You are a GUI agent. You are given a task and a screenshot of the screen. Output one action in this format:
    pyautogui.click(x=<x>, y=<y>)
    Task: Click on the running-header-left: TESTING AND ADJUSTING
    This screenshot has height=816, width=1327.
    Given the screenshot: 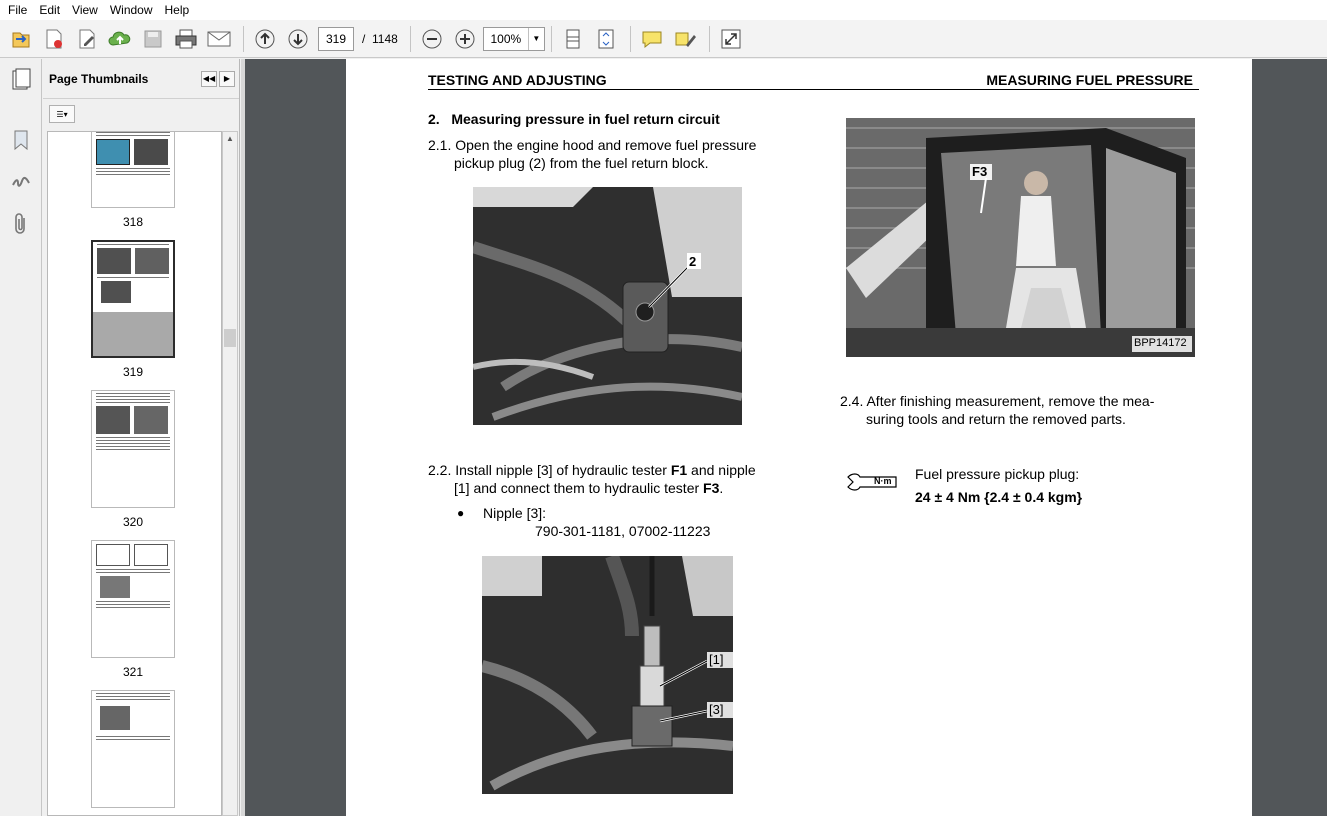 What is the action you would take?
    pyautogui.click(x=517, y=80)
    